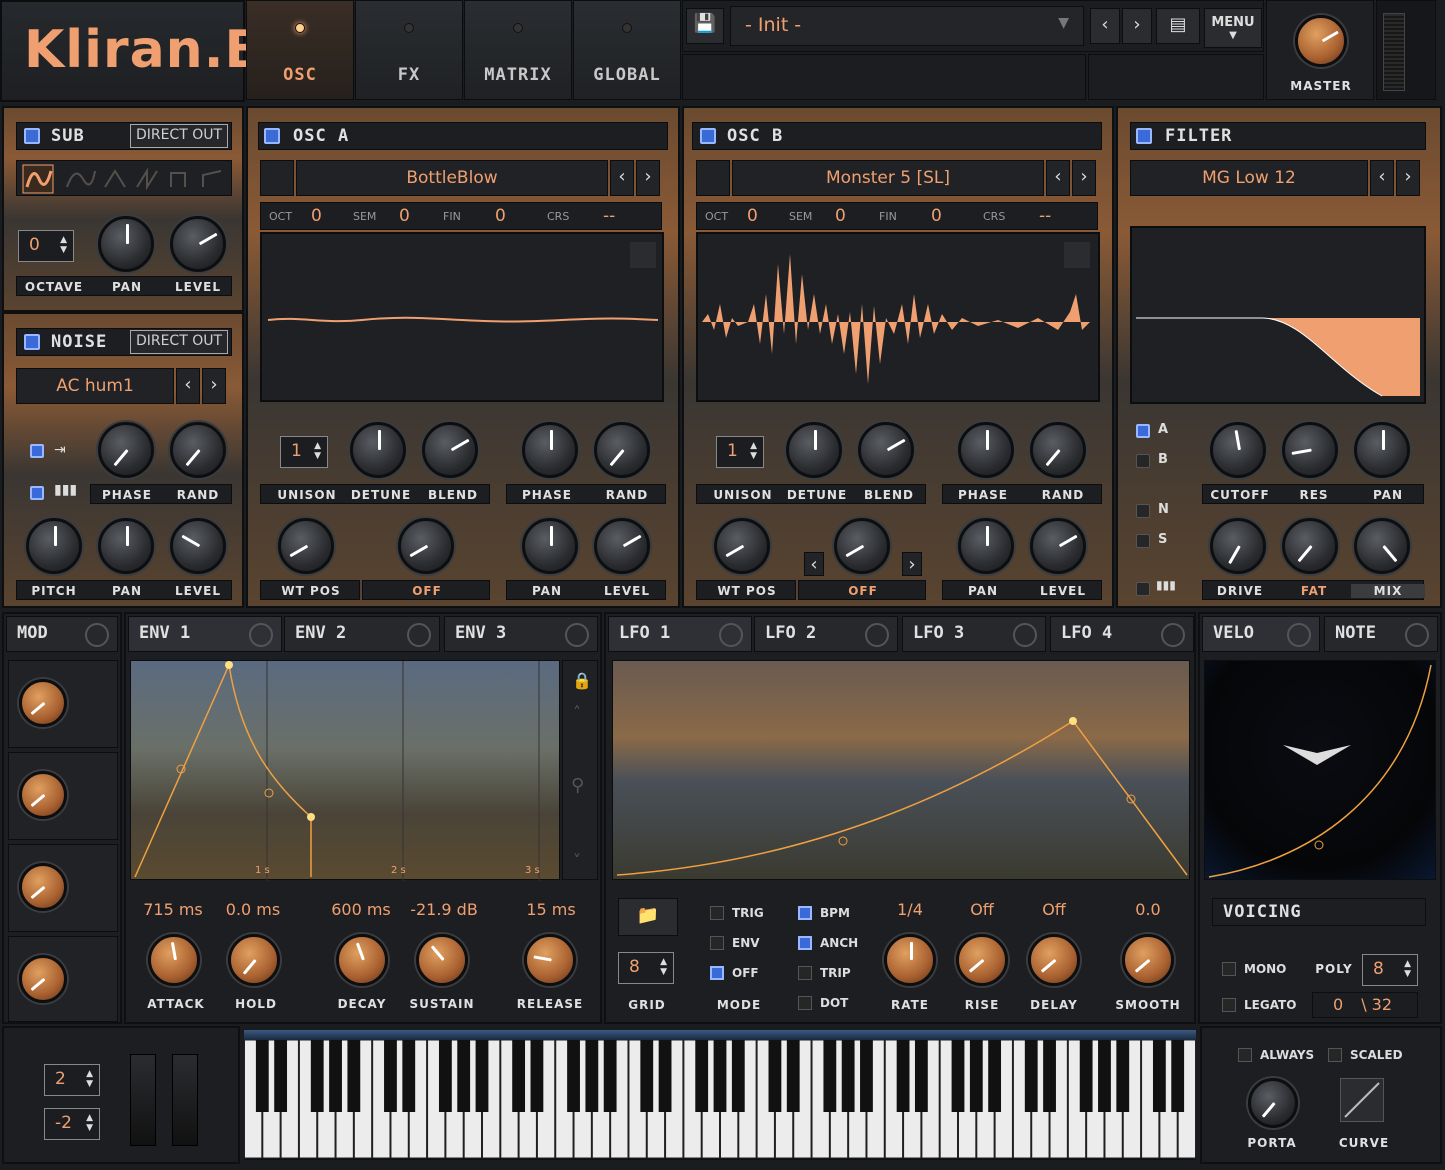 The width and height of the screenshot is (1445, 1170). What do you see at coordinates (1320, 770) in the screenshot?
I see `velocity-curve` at bounding box center [1320, 770].